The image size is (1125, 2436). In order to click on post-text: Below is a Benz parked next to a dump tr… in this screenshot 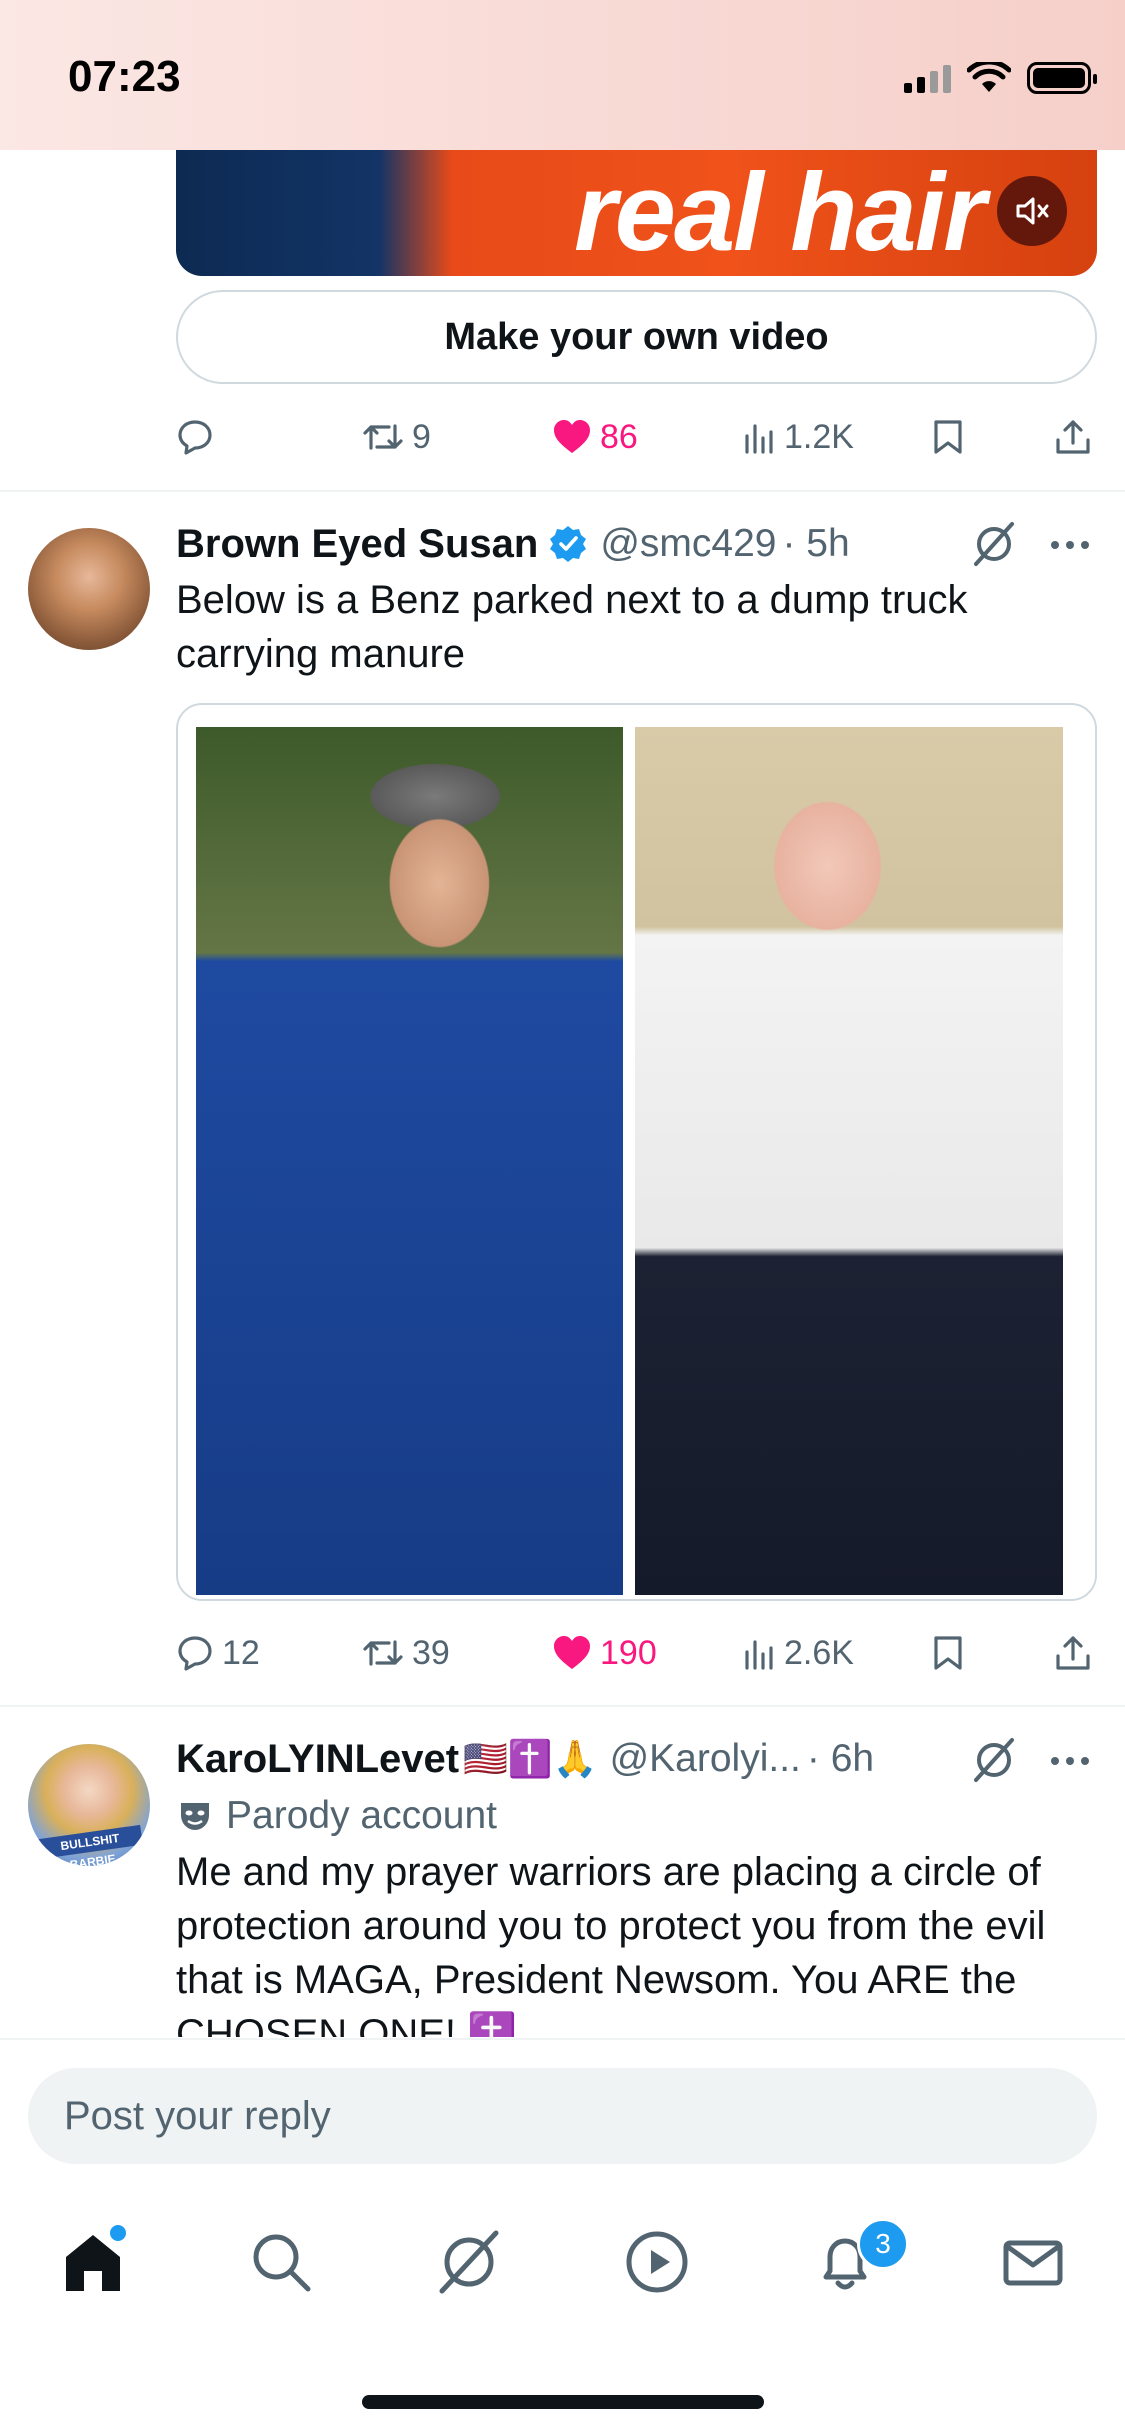, I will do `click(572, 627)`.